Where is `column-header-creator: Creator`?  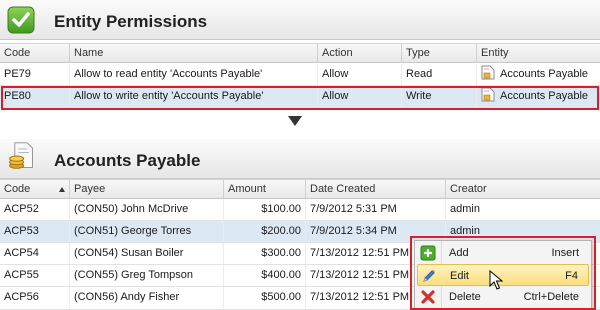
column-header-creator: Creator is located at coordinates (523, 189).